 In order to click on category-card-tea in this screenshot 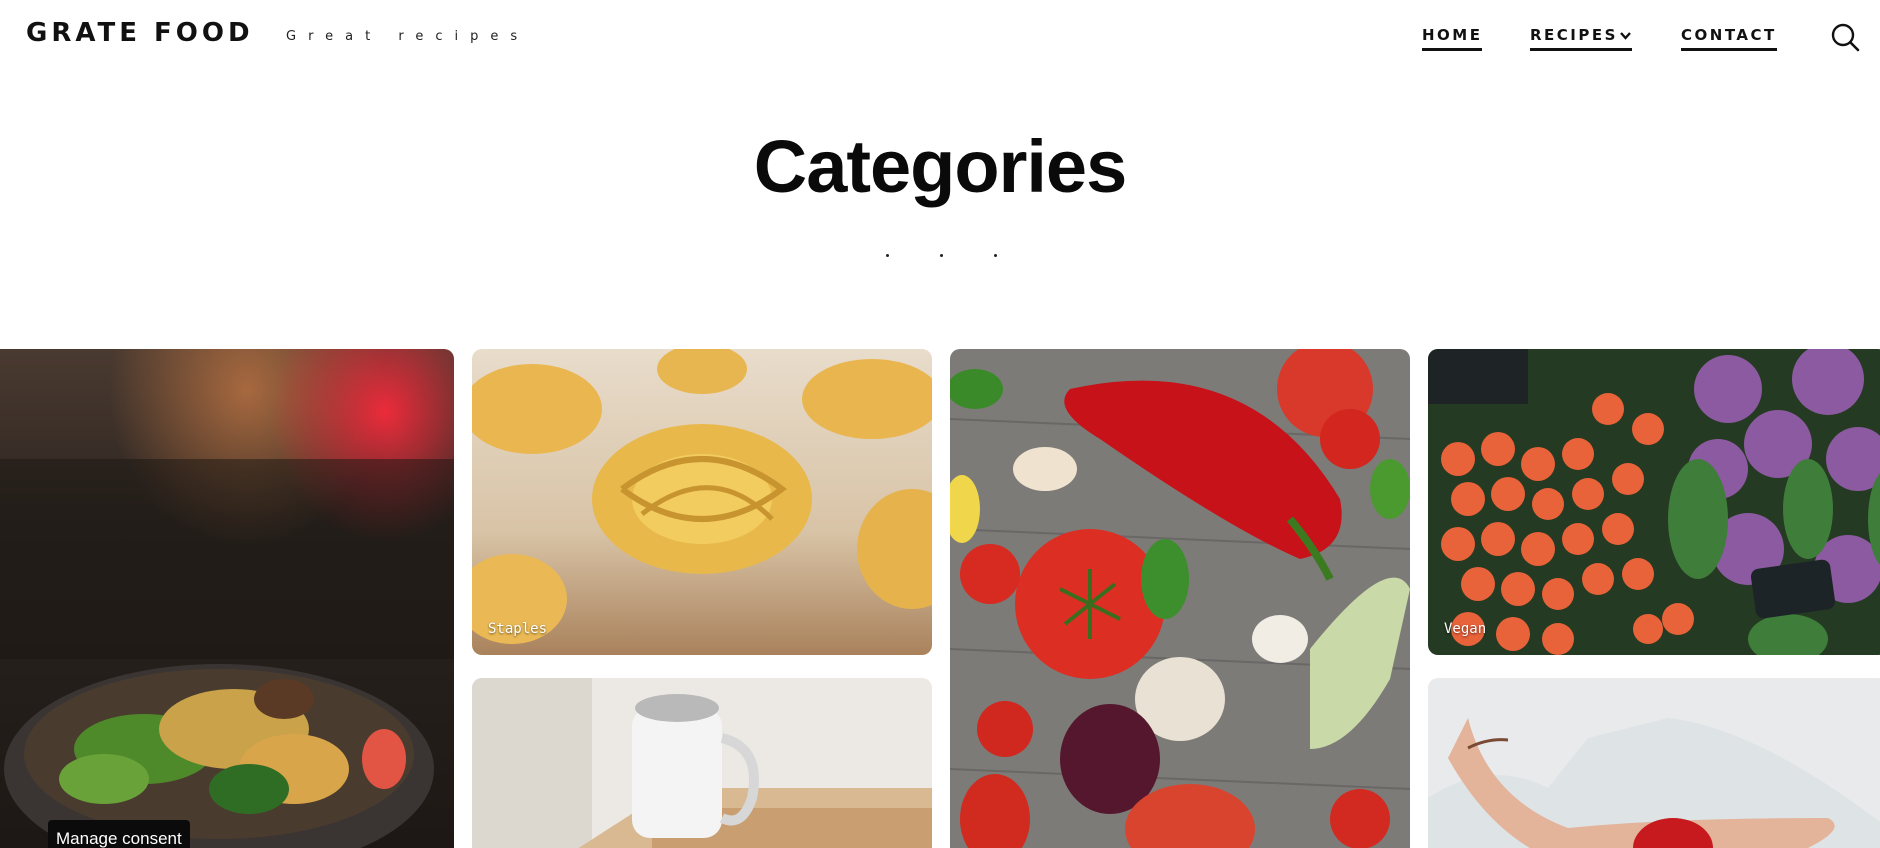, I will do `click(702, 763)`.